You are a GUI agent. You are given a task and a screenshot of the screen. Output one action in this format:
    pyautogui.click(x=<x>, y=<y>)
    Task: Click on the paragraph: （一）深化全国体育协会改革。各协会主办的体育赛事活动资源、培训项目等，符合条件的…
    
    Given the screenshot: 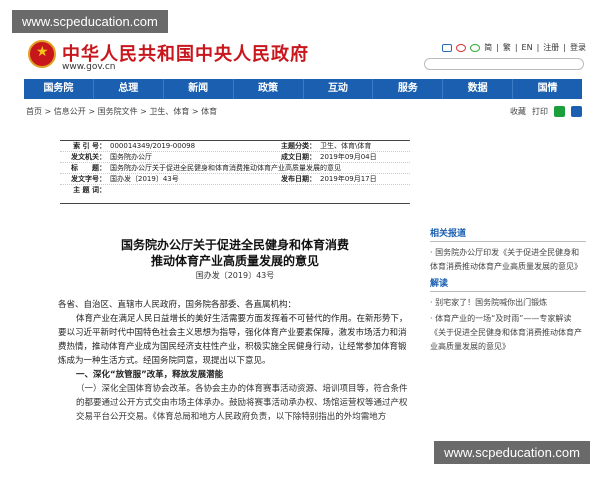 What is the action you would take?
    pyautogui.click(x=242, y=403)
    